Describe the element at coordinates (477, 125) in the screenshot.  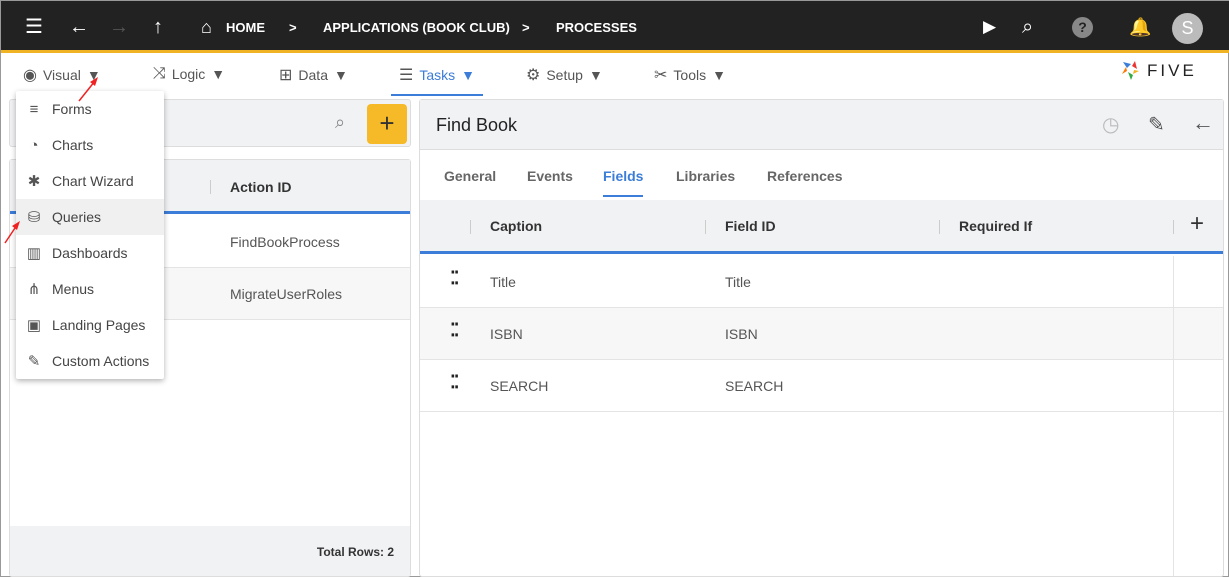
I see `page-title: Find Book` at that location.